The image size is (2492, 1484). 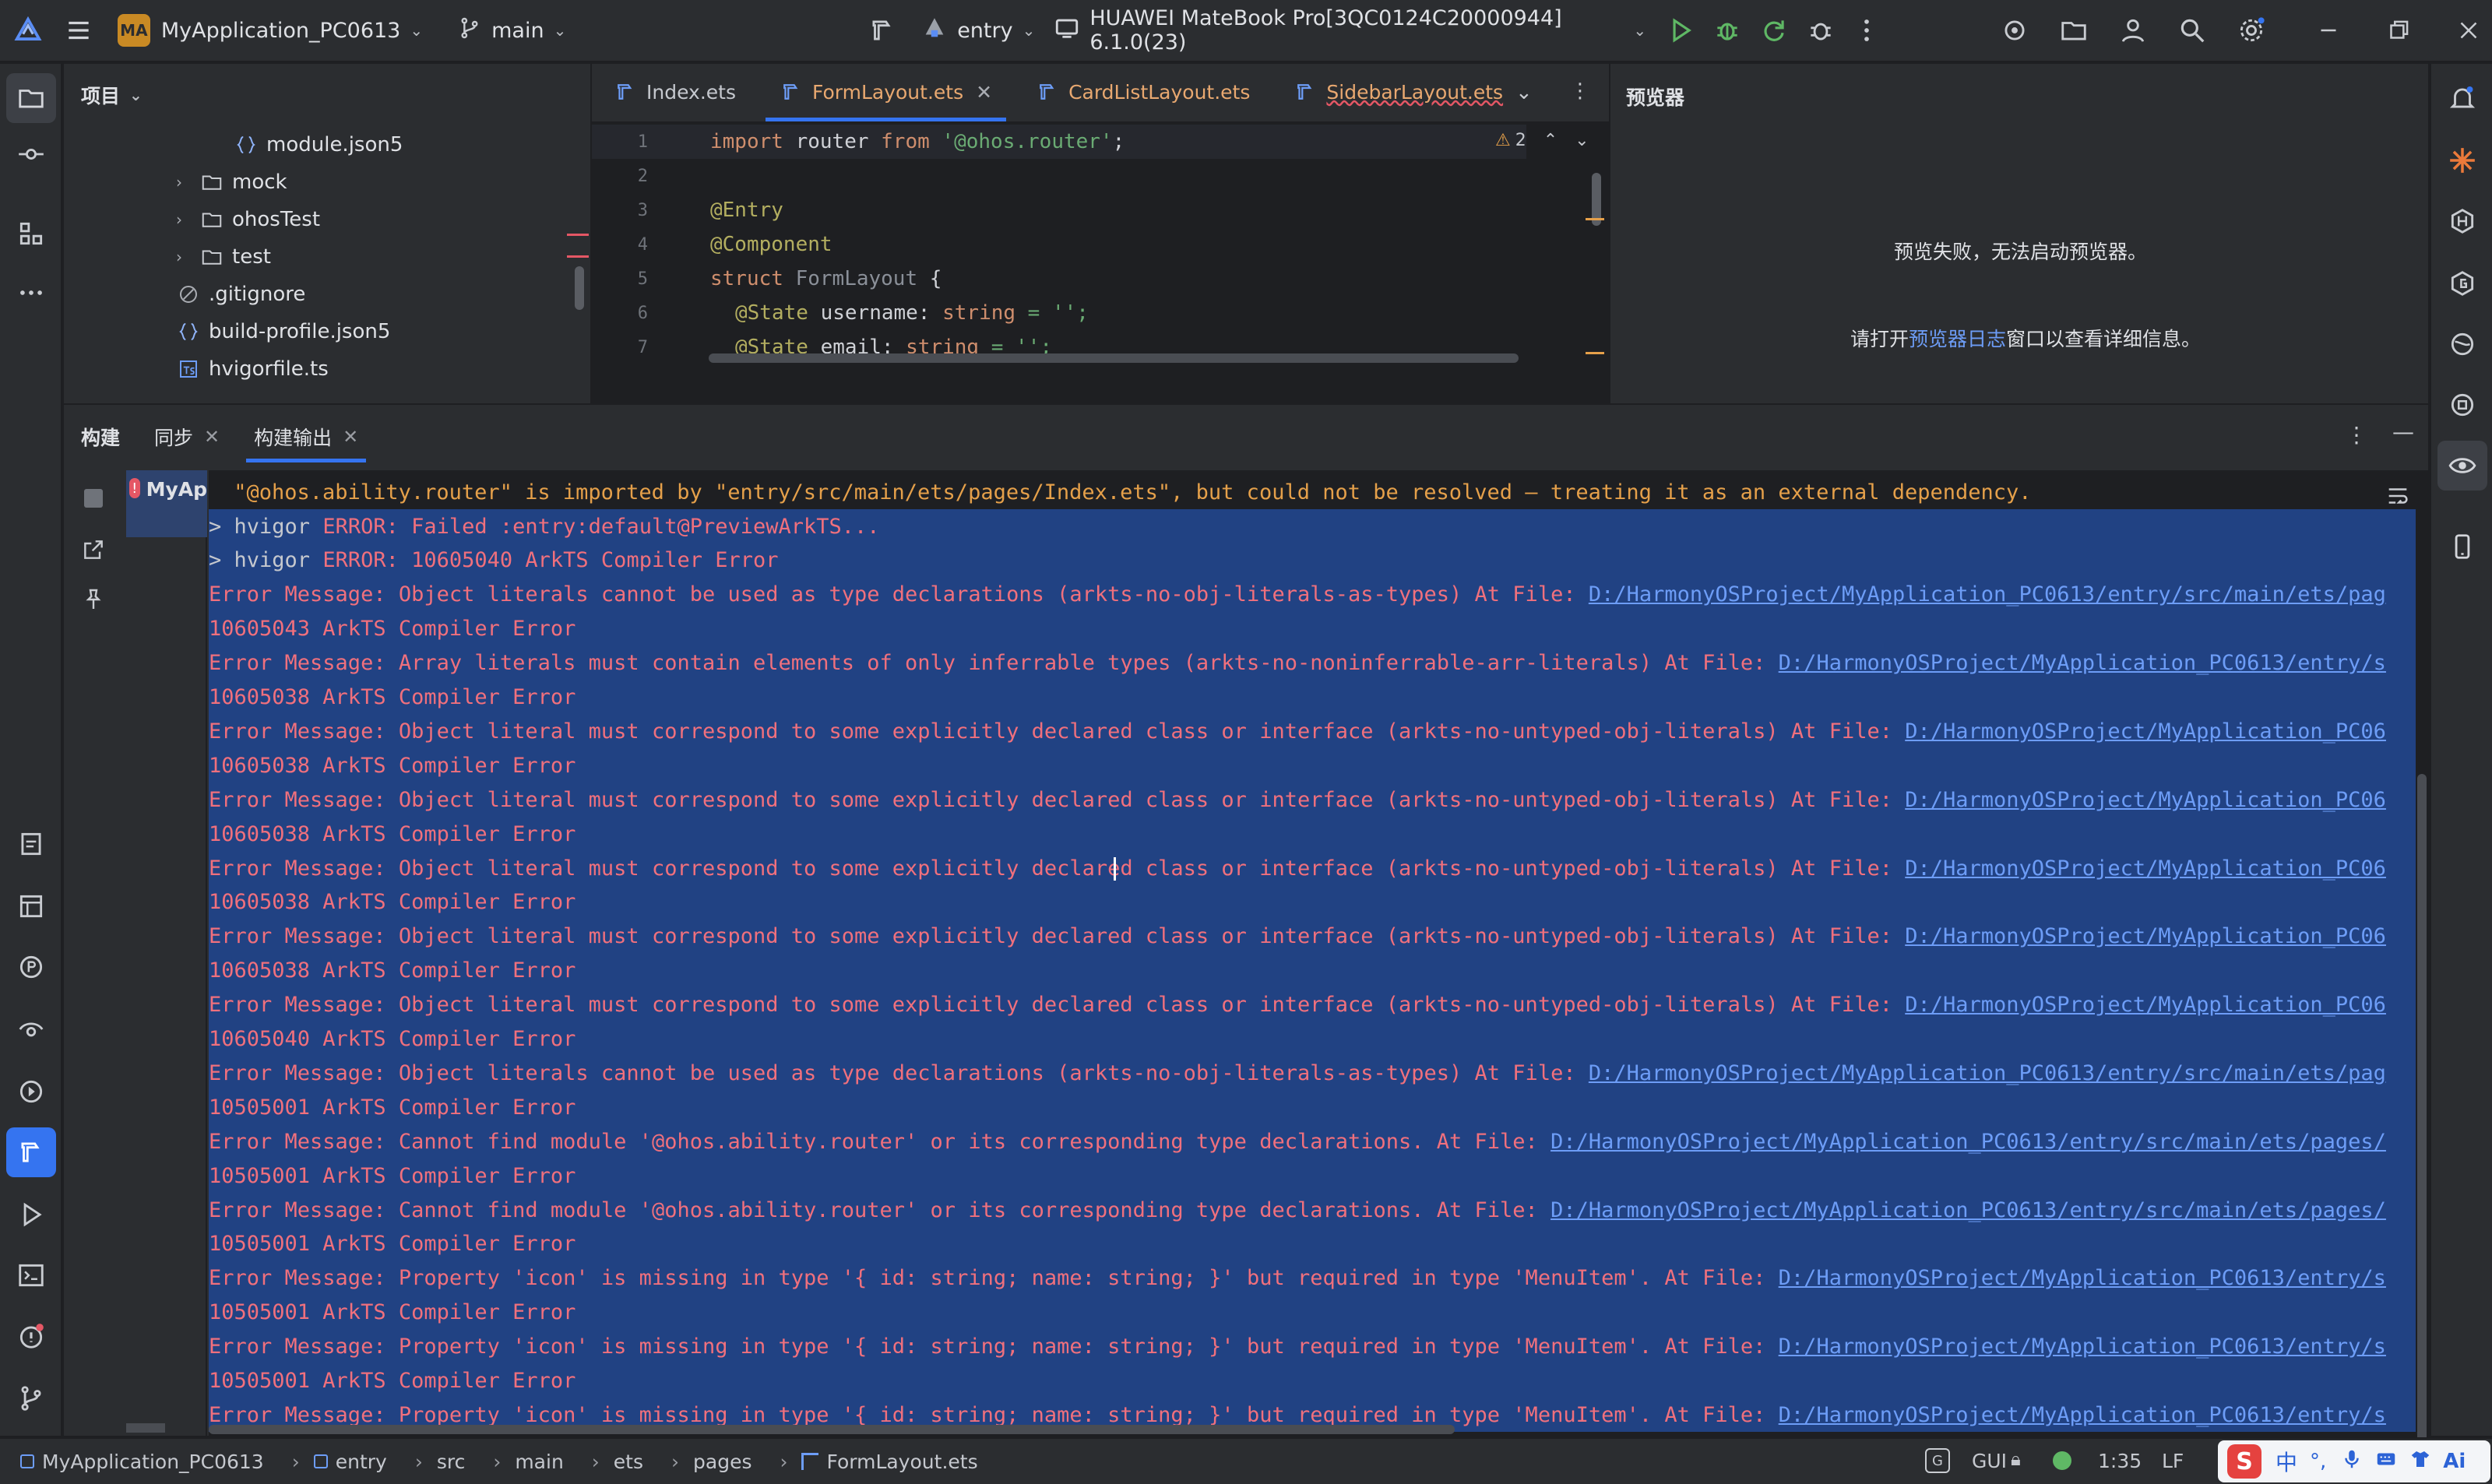 I want to click on breadcrumb-item: src, so click(x=452, y=1462).